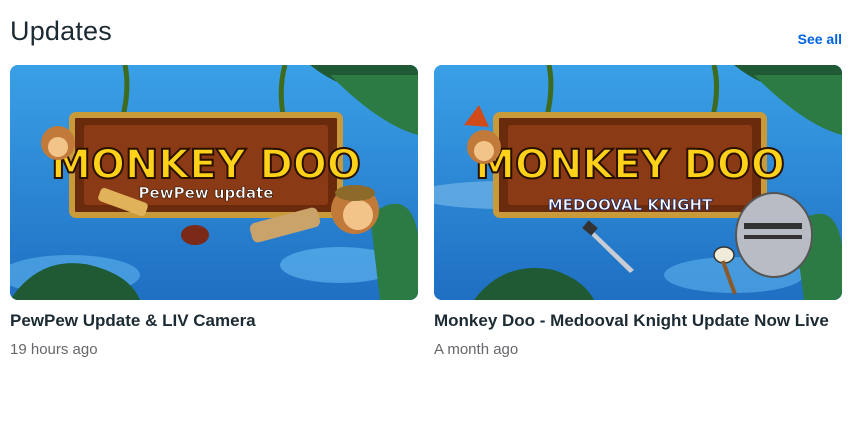 The image size is (860, 424). Describe the element at coordinates (61, 31) in the screenshot. I see `section-title: Updates` at that location.